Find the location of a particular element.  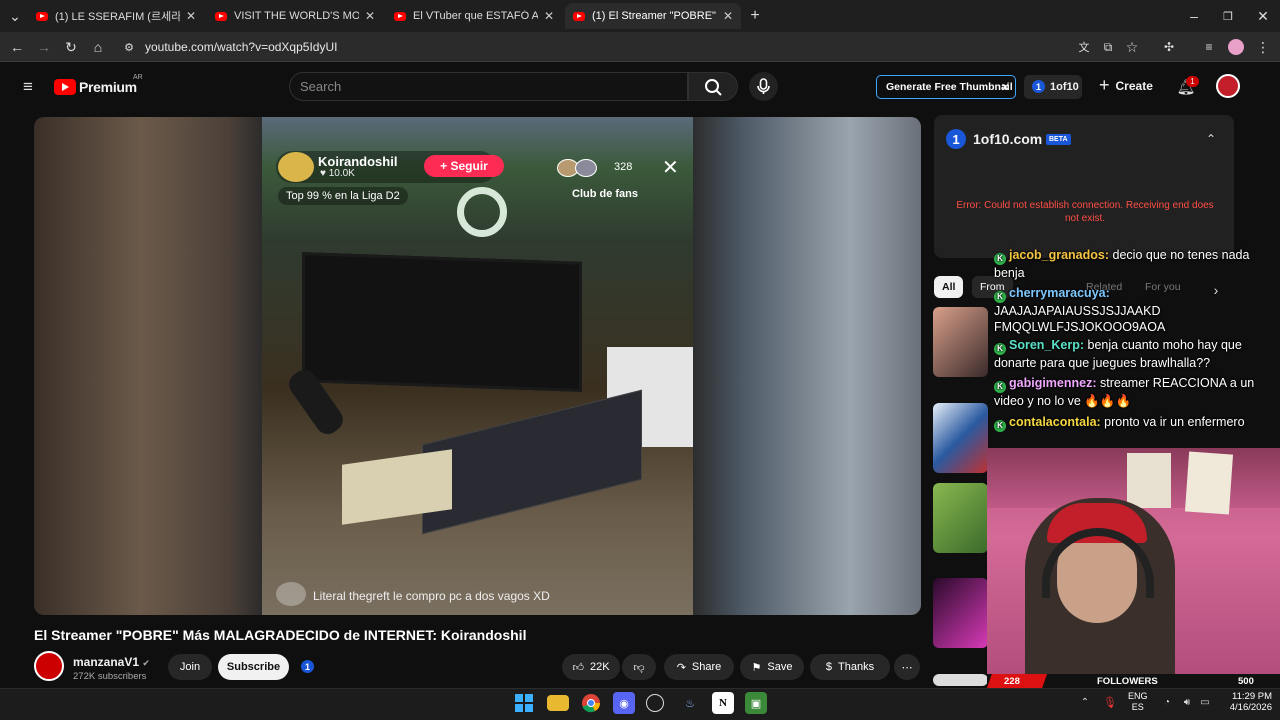

file-explorer-icon is located at coordinates (558, 703).